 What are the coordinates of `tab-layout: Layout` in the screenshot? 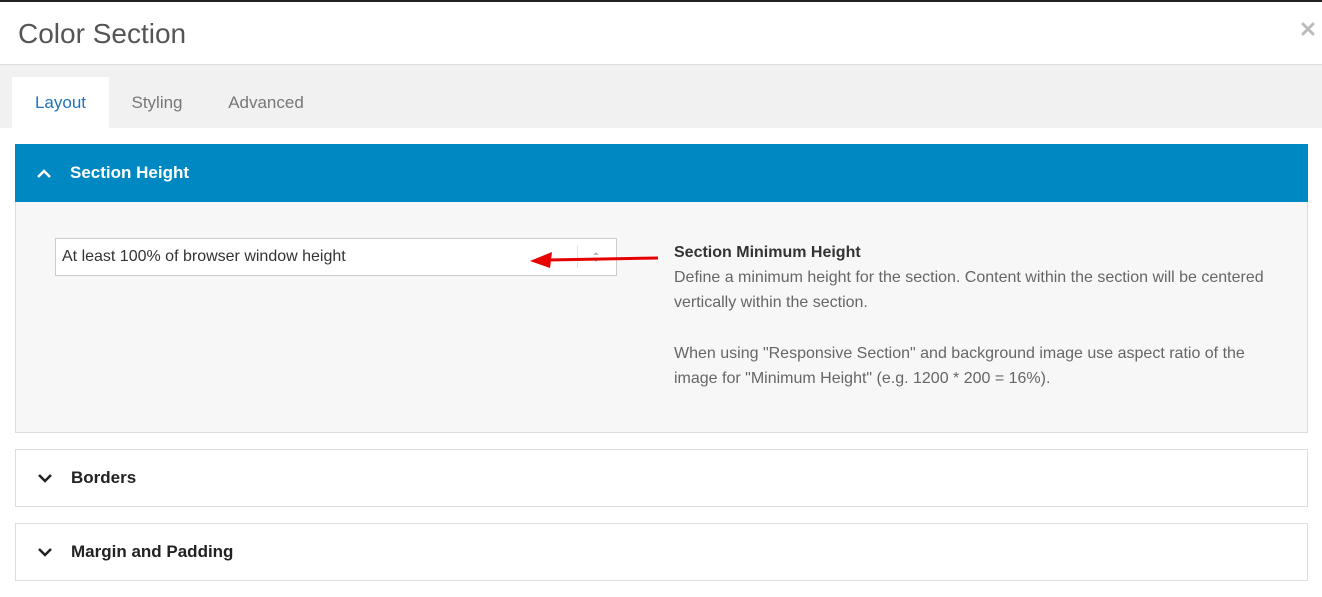 It's located at (60, 102).